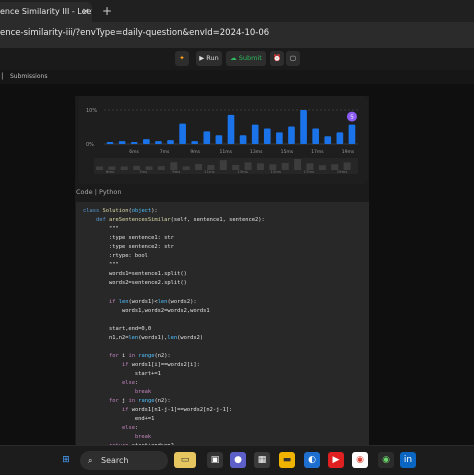 This screenshot has width=474, height=475. What do you see at coordinates (107, 11) in the screenshot?
I see `new-tab-button: +` at bounding box center [107, 11].